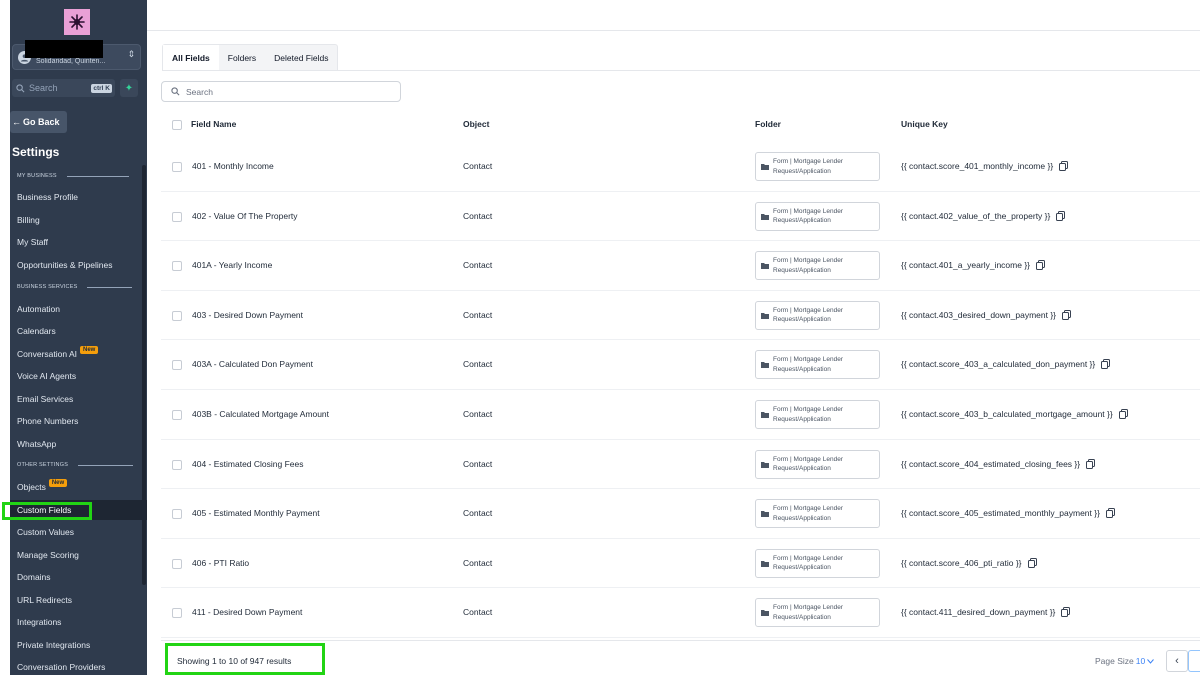 This screenshot has width=1200, height=675. Describe the element at coordinates (78, 487) in the screenshot. I see `sidebar-item-objects: Objects New` at that location.